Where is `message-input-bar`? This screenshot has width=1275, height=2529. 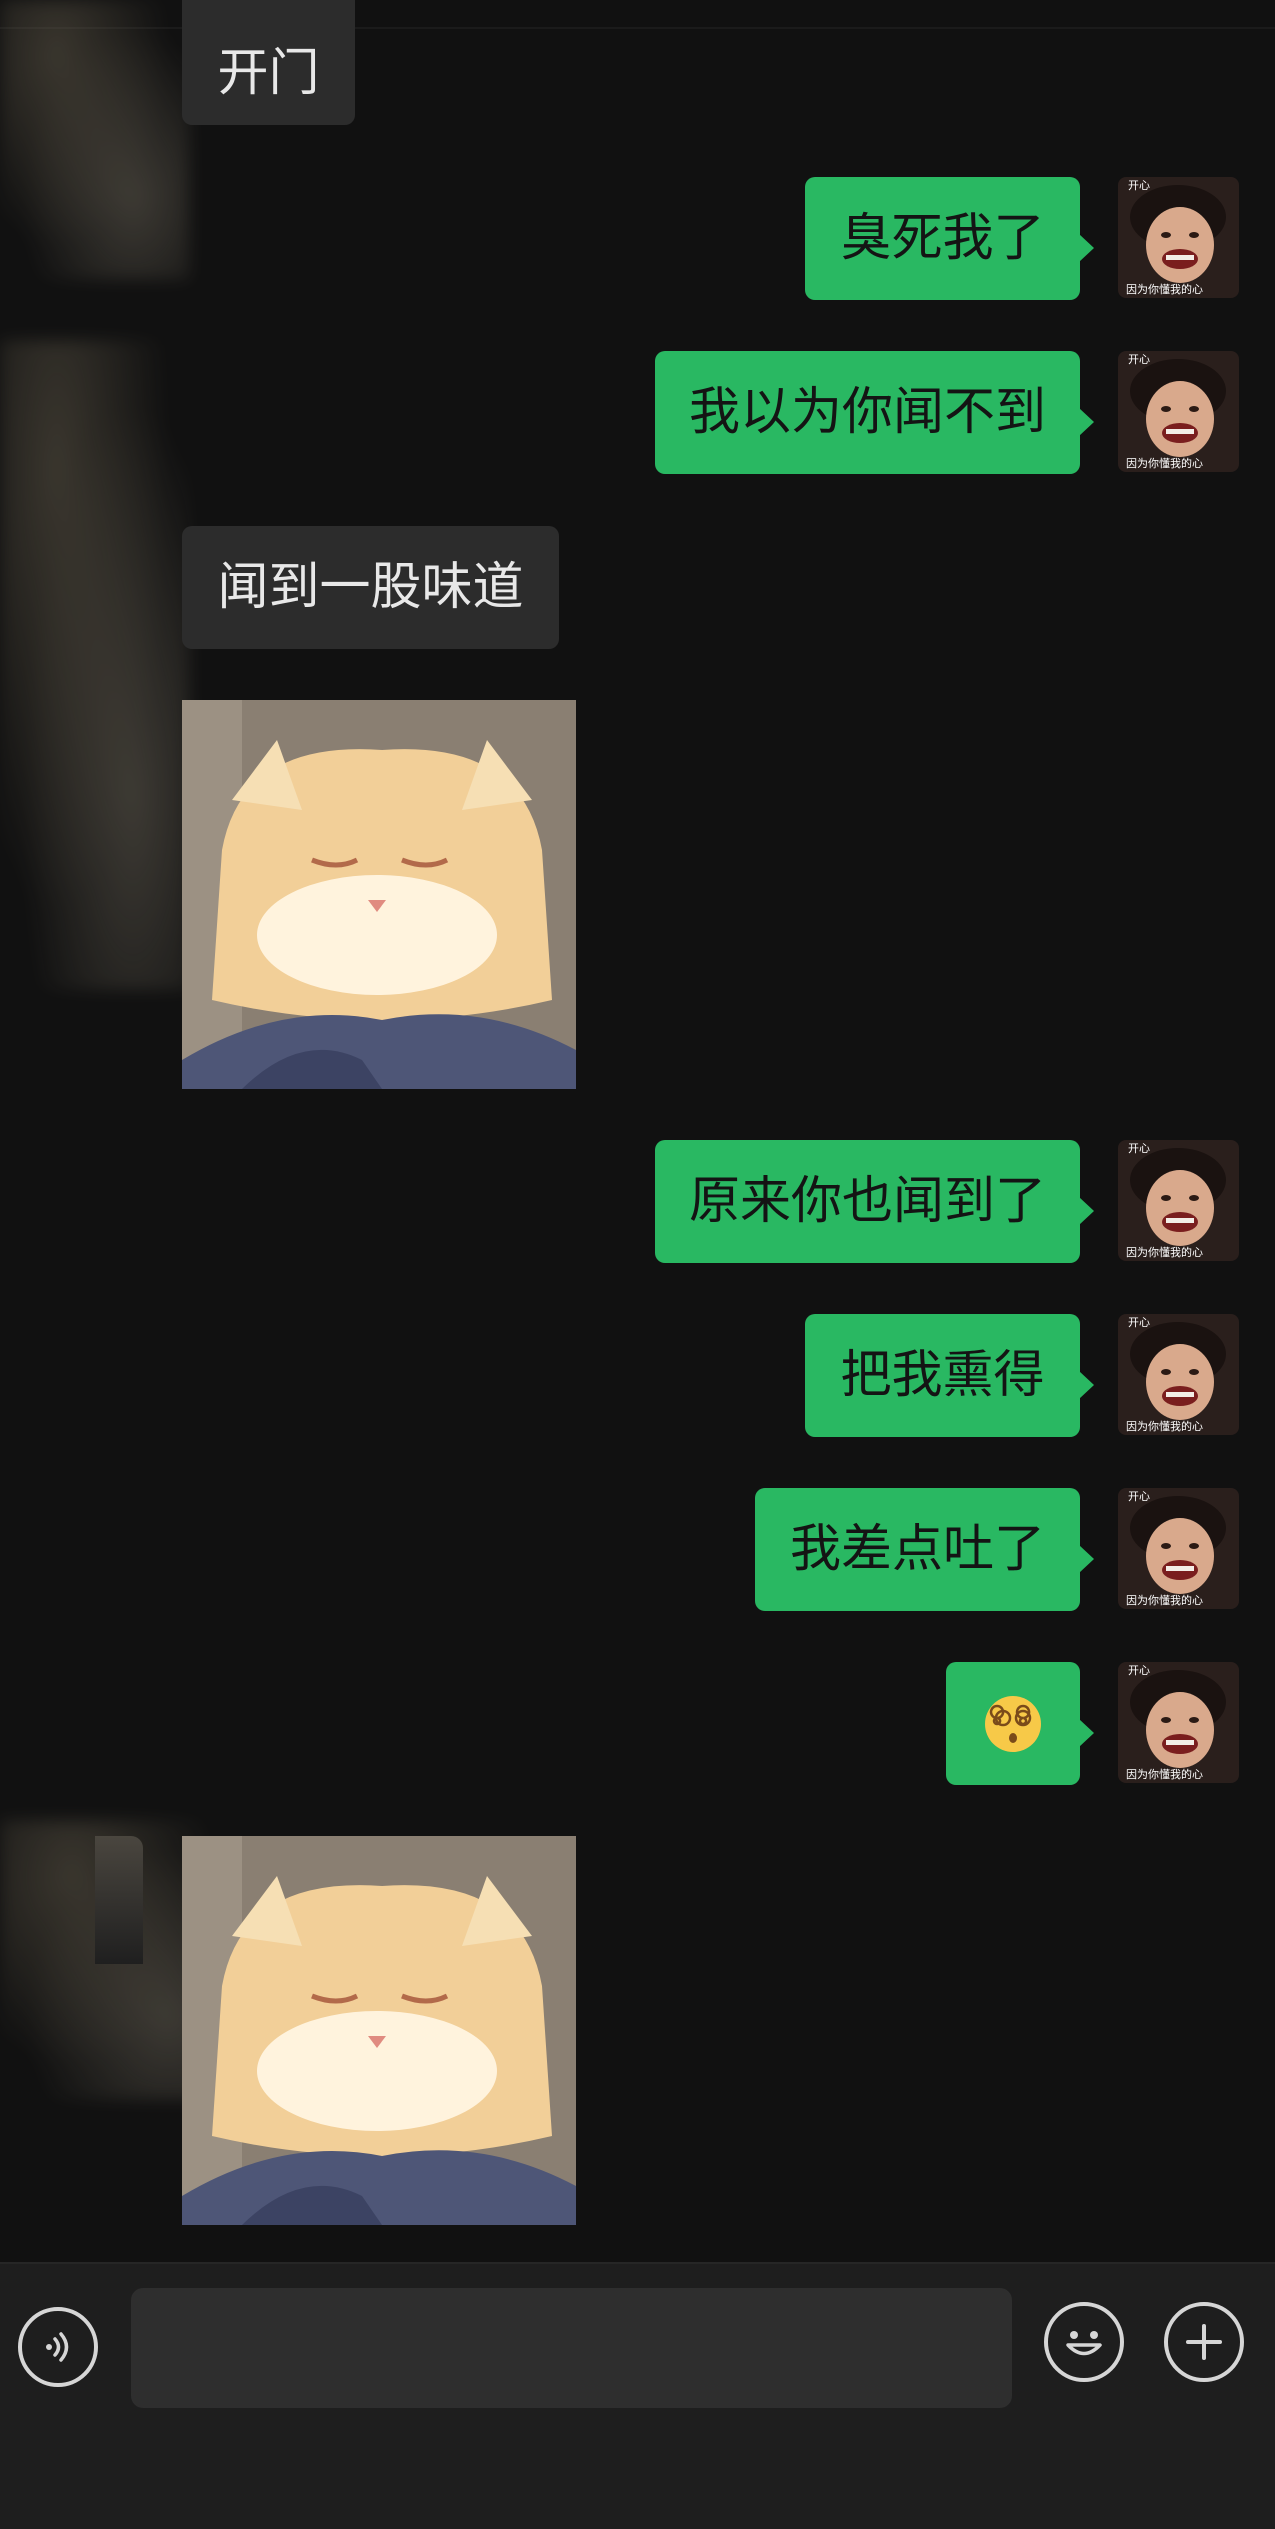 message-input-bar is located at coordinates (637, 2395).